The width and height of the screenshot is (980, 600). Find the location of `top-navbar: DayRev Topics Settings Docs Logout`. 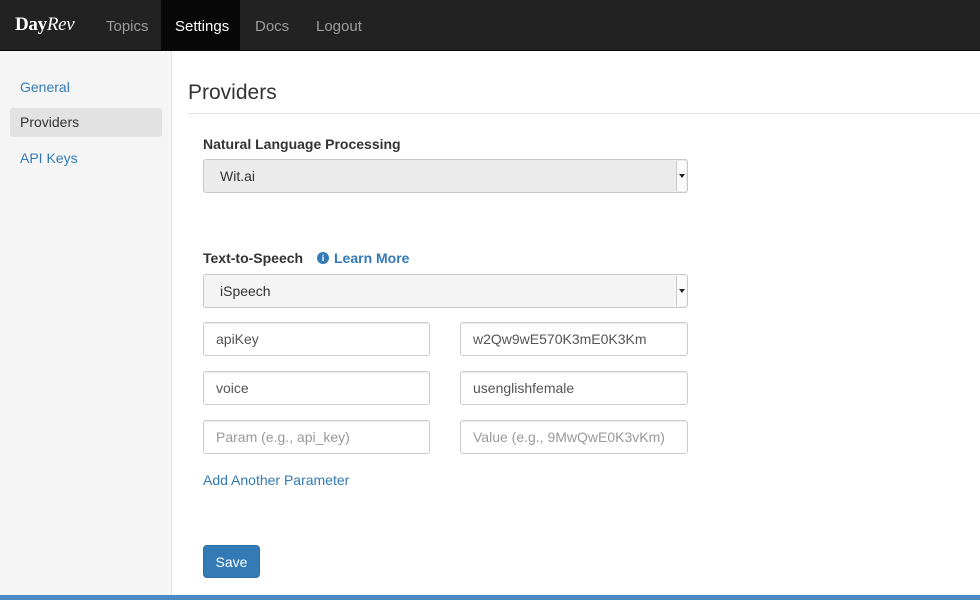

top-navbar: DayRev Topics Settings Docs Logout is located at coordinates (490, 25).